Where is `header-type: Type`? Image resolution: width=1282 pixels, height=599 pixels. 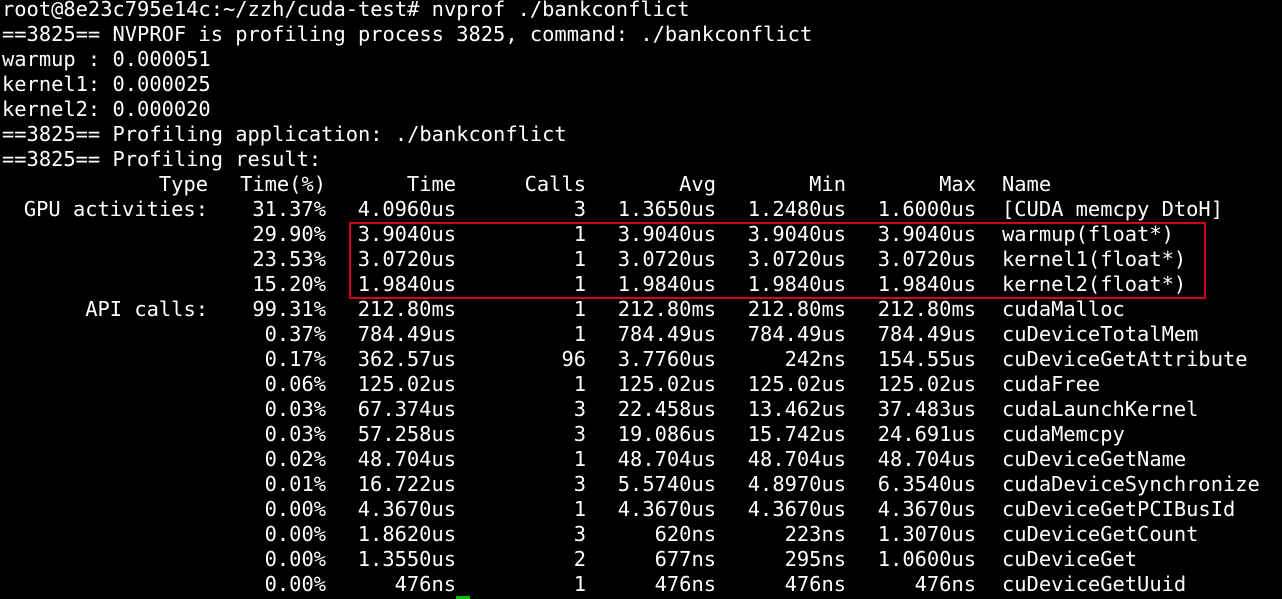 header-type: Type is located at coordinates (183, 184).